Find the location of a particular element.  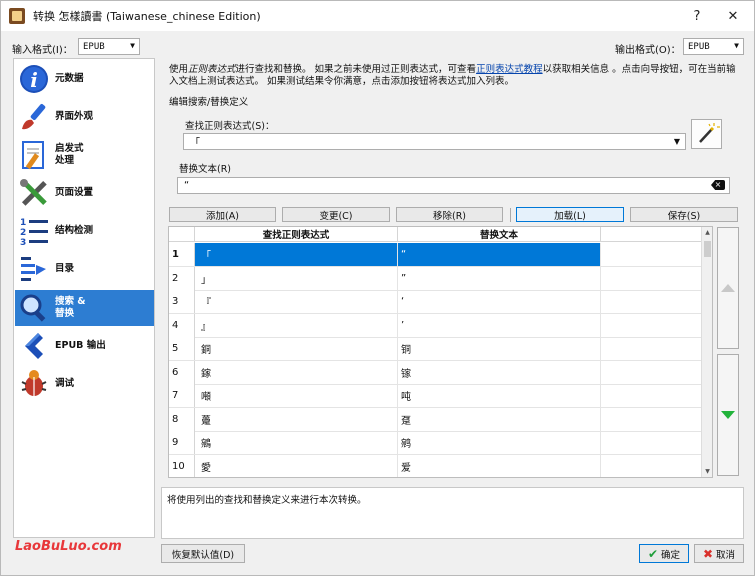

column-header-find: 查找正则表达式 is located at coordinates (296, 234).